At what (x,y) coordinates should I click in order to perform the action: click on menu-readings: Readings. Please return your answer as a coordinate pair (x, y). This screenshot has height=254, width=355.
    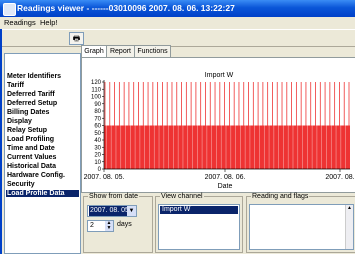
    Looking at the image, I should click on (20, 22).